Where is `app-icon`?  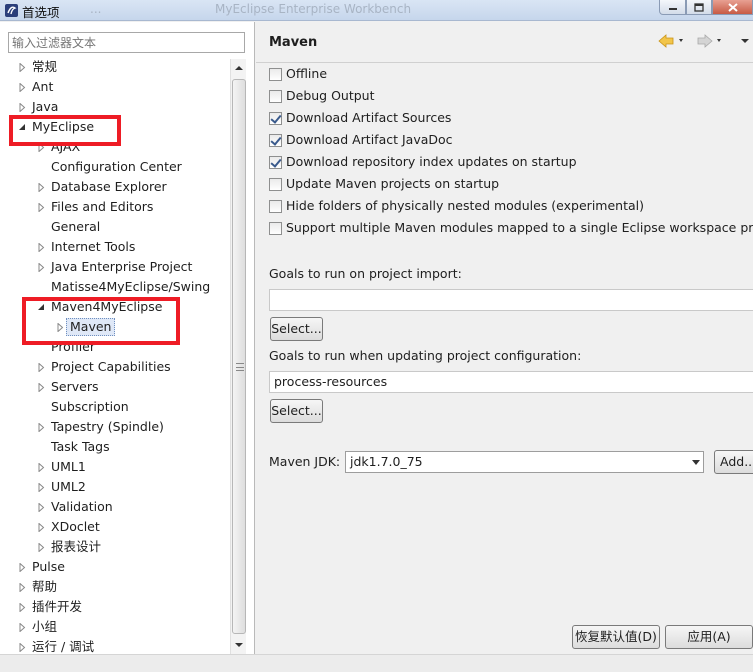
app-icon is located at coordinates (11, 10).